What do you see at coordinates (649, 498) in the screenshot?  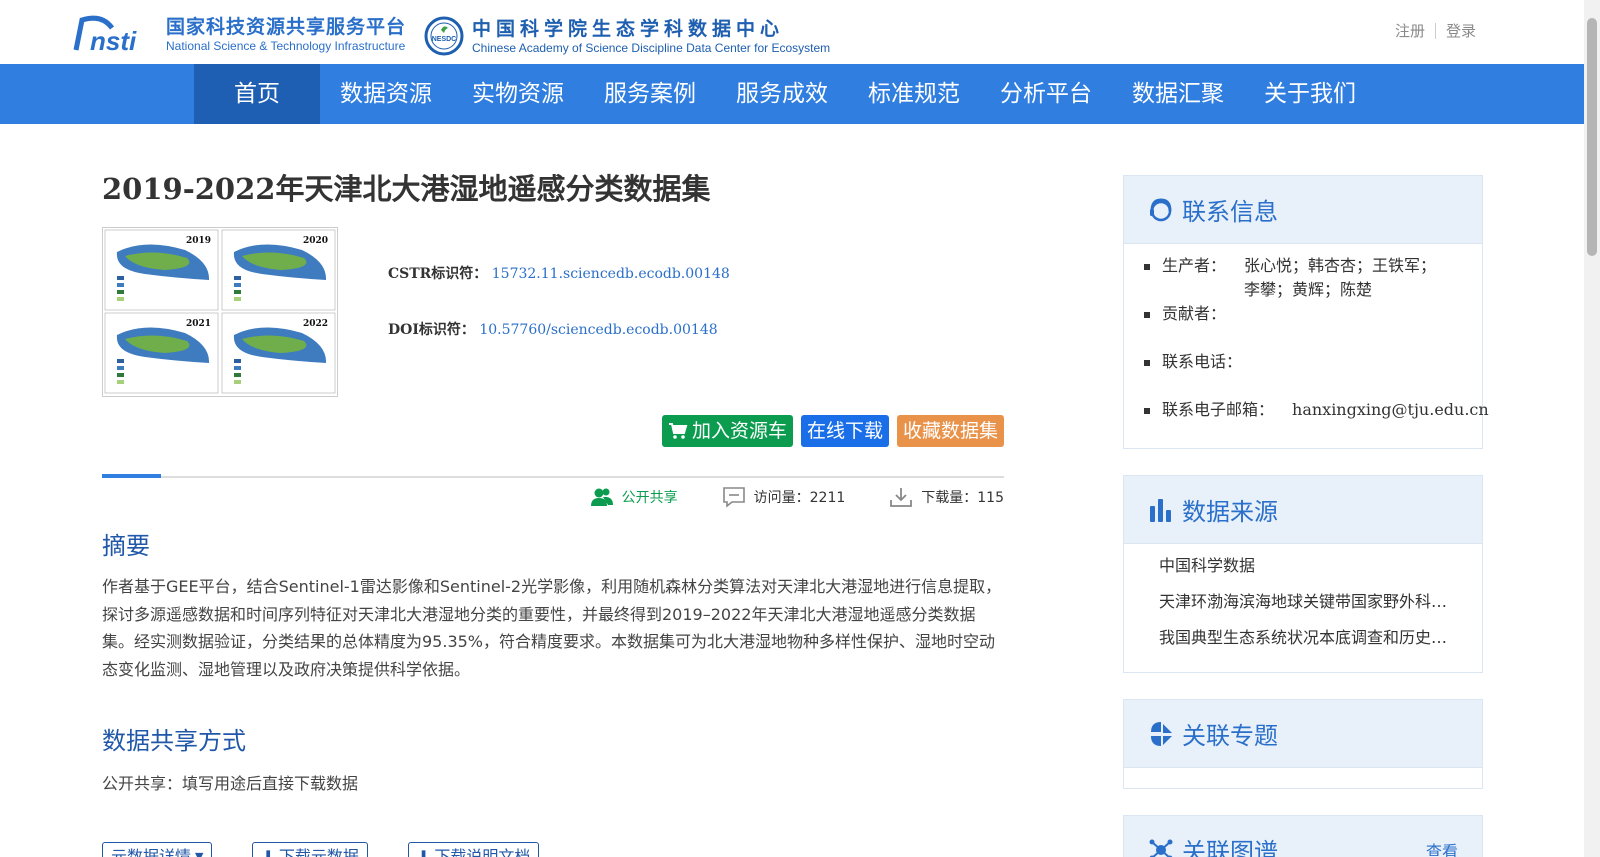 I see `share-status-label: 公开共享` at bounding box center [649, 498].